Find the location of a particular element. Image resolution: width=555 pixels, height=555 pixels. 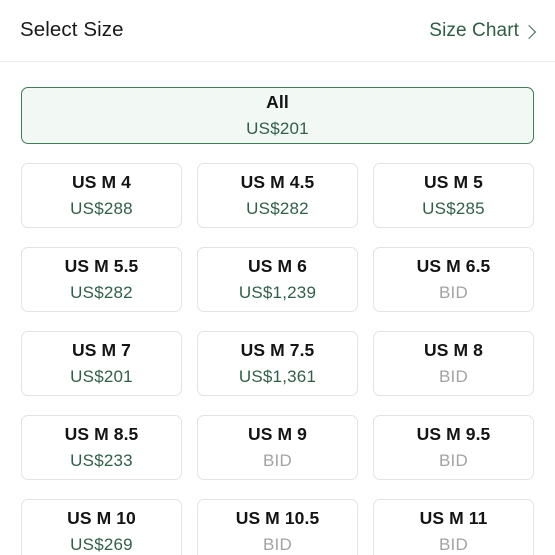

size-card-price: US$288 is located at coordinates (101, 208).